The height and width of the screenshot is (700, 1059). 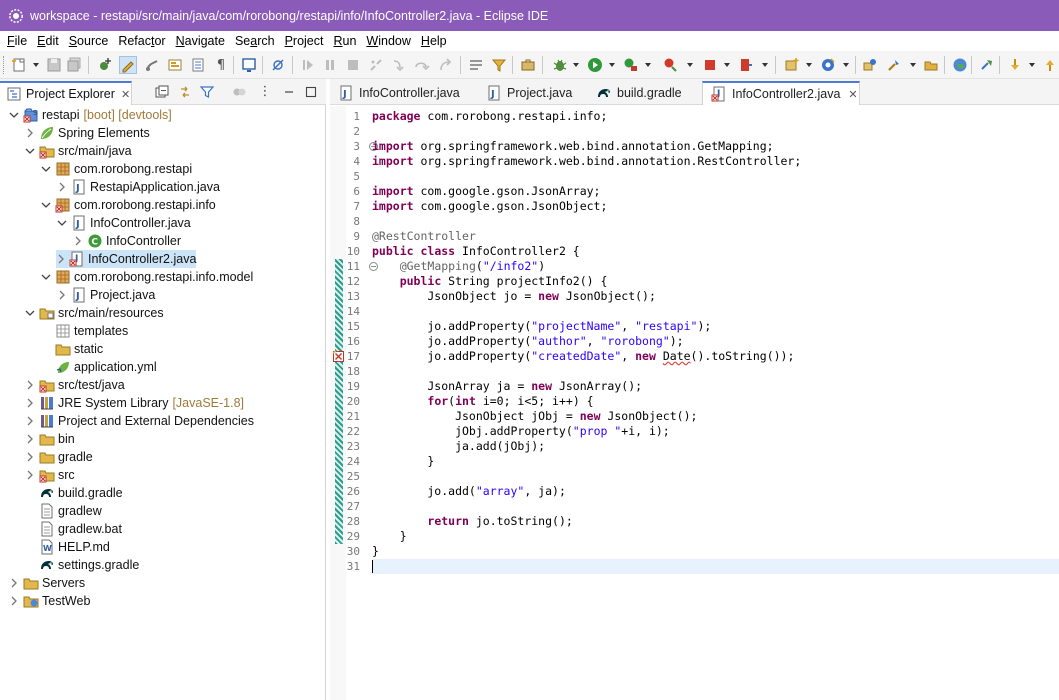 I want to click on menu-help: Help, so click(x=434, y=41).